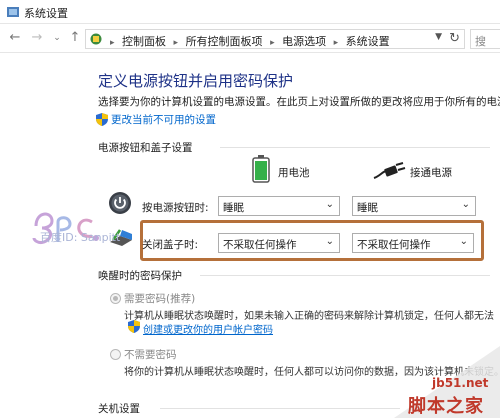  What do you see at coordinates (431, 173) in the screenshot?
I see `column-header-plugged: 接通电源` at bounding box center [431, 173].